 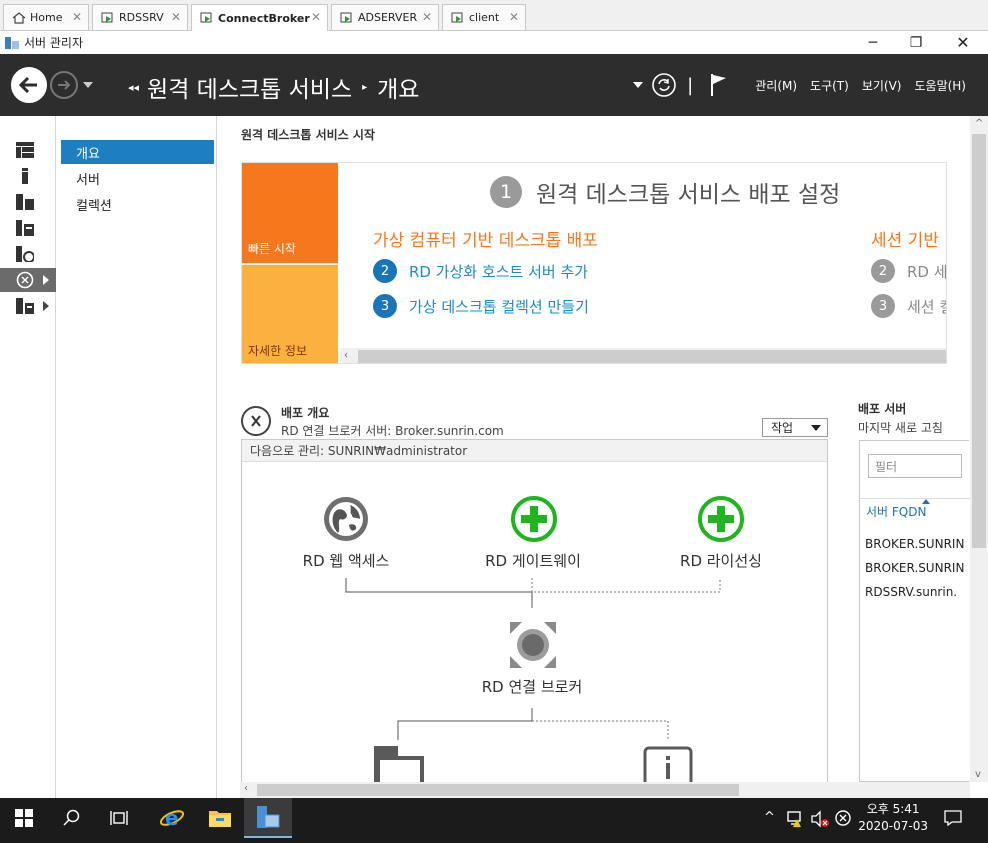 I want to click on file-explorer-button, so click(x=220, y=818).